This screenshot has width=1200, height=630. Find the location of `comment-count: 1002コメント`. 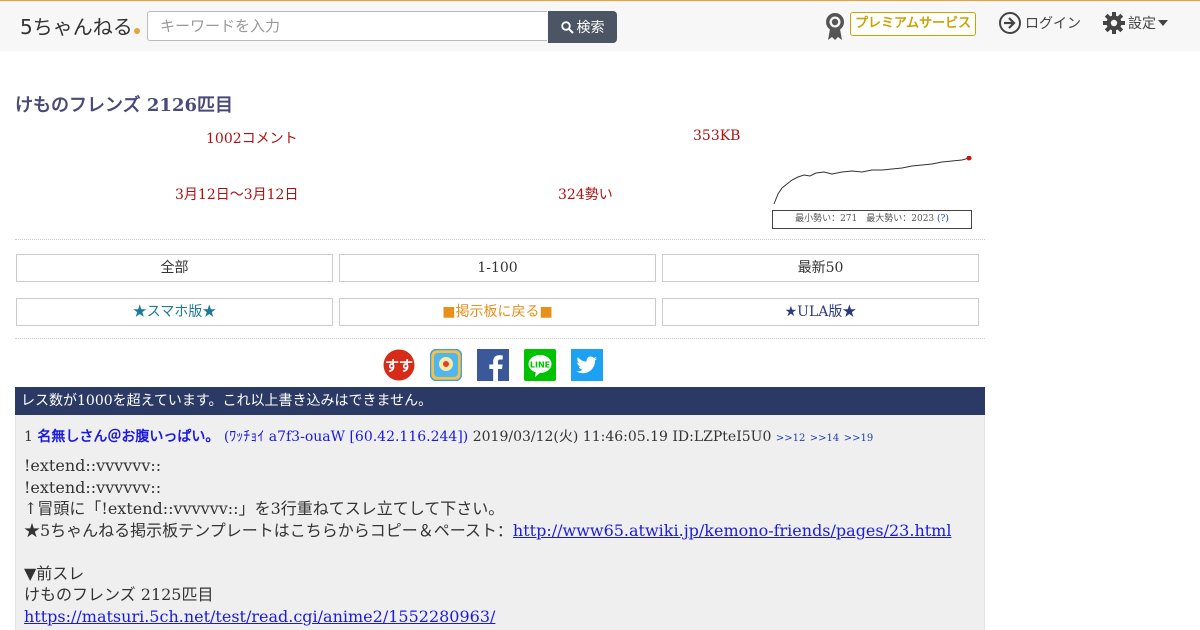

comment-count: 1002コメント is located at coordinates (252, 139).